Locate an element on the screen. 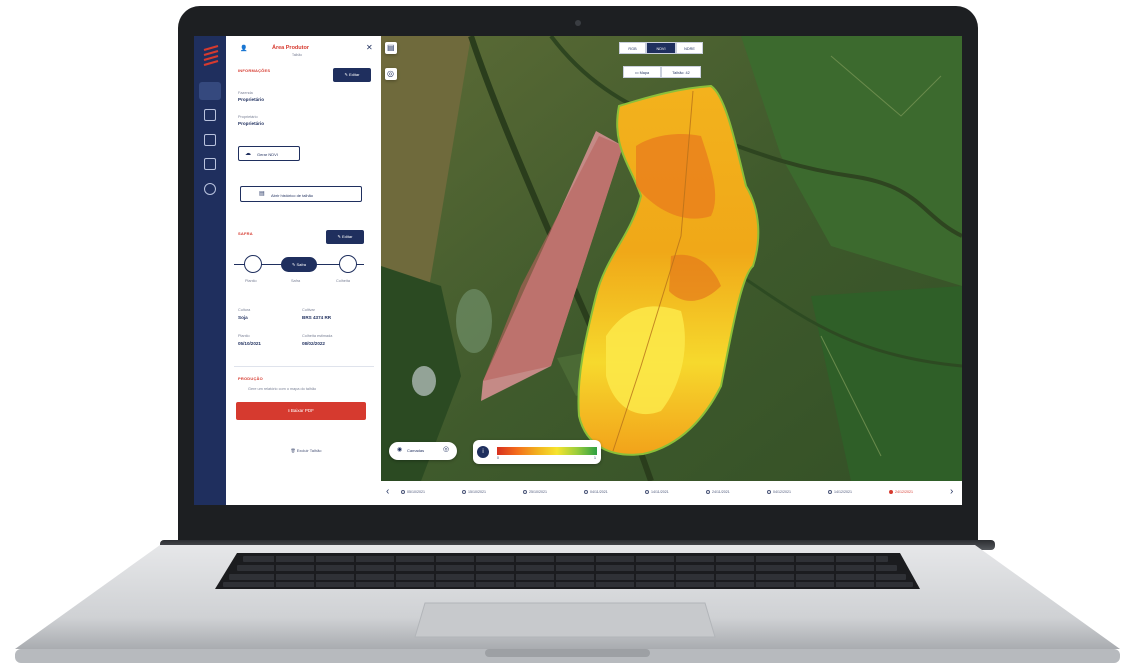 The width and height of the screenshot is (1133, 671). step-colheita is located at coordinates (348, 264).